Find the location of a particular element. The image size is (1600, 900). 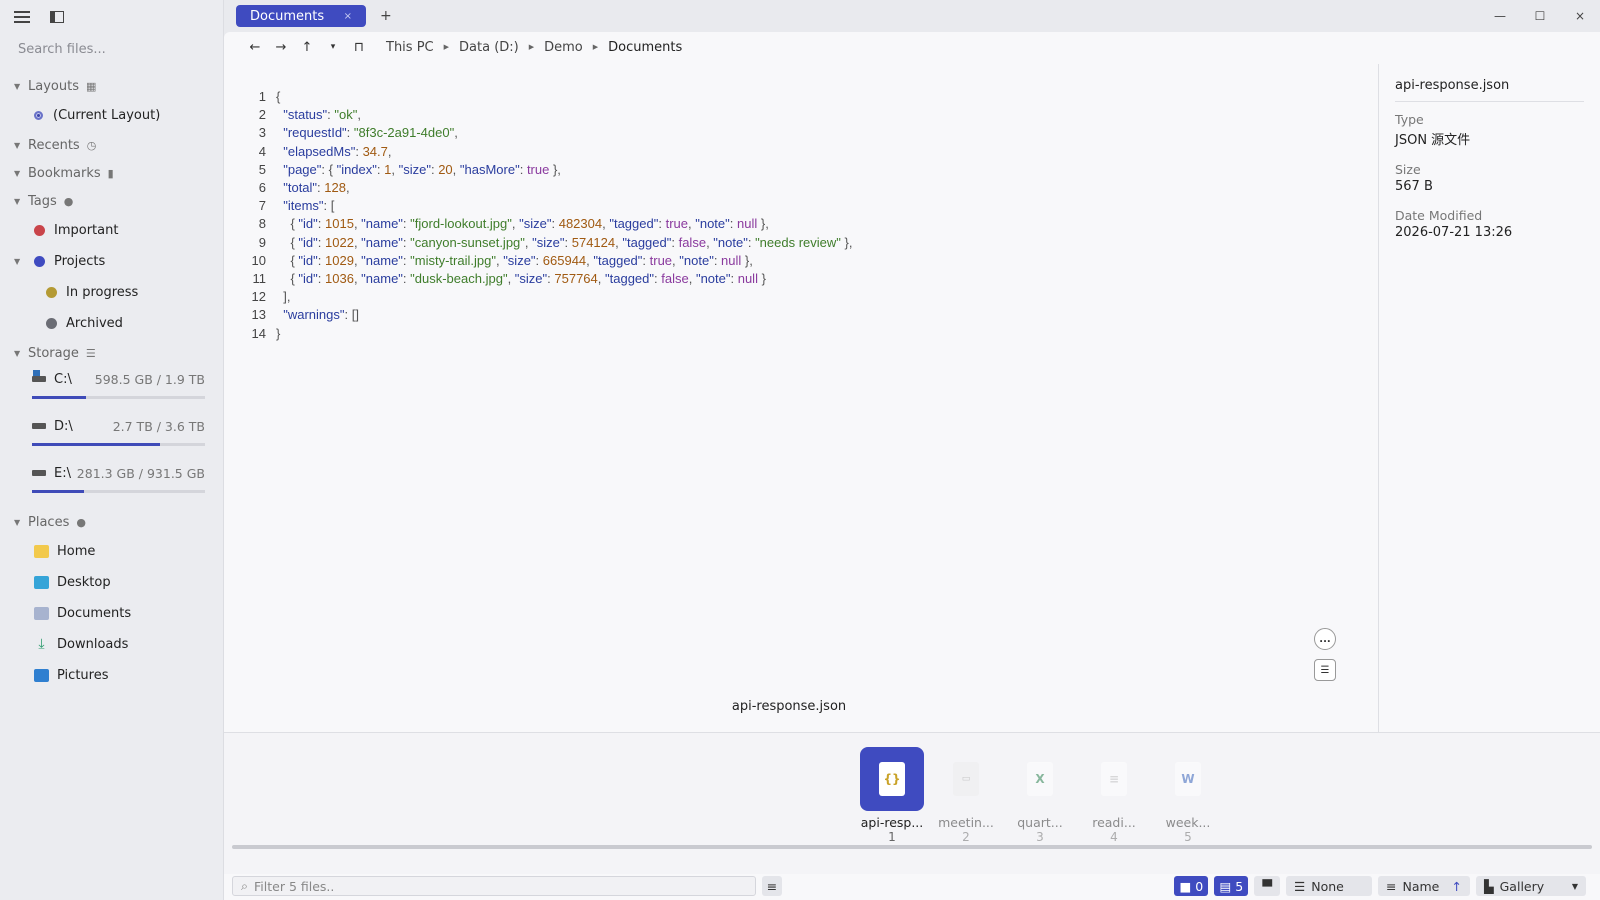

thumbnail-reading: ≡ readi... 4 is located at coordinates (1114, 795).